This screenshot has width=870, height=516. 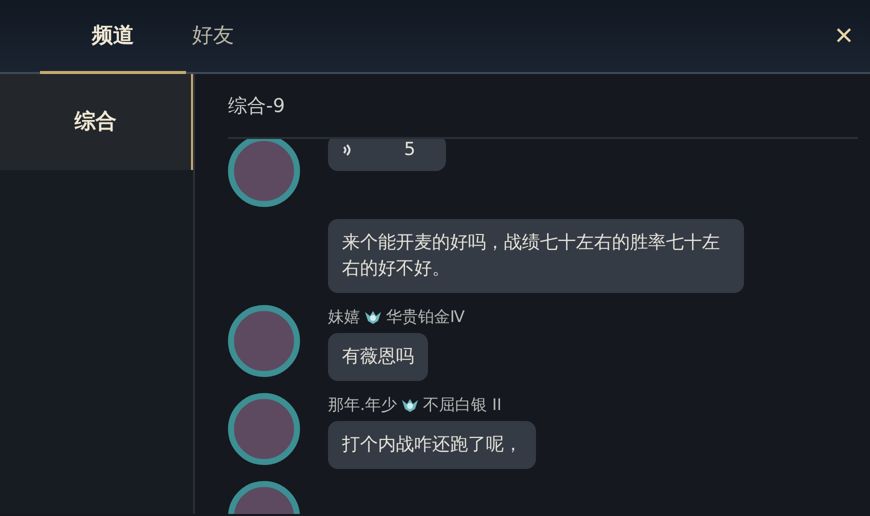 What do you see at coordinates (363, 405) in the screenshot?
I see `user-name: 那年.年少` at bounding box center [363, 405].